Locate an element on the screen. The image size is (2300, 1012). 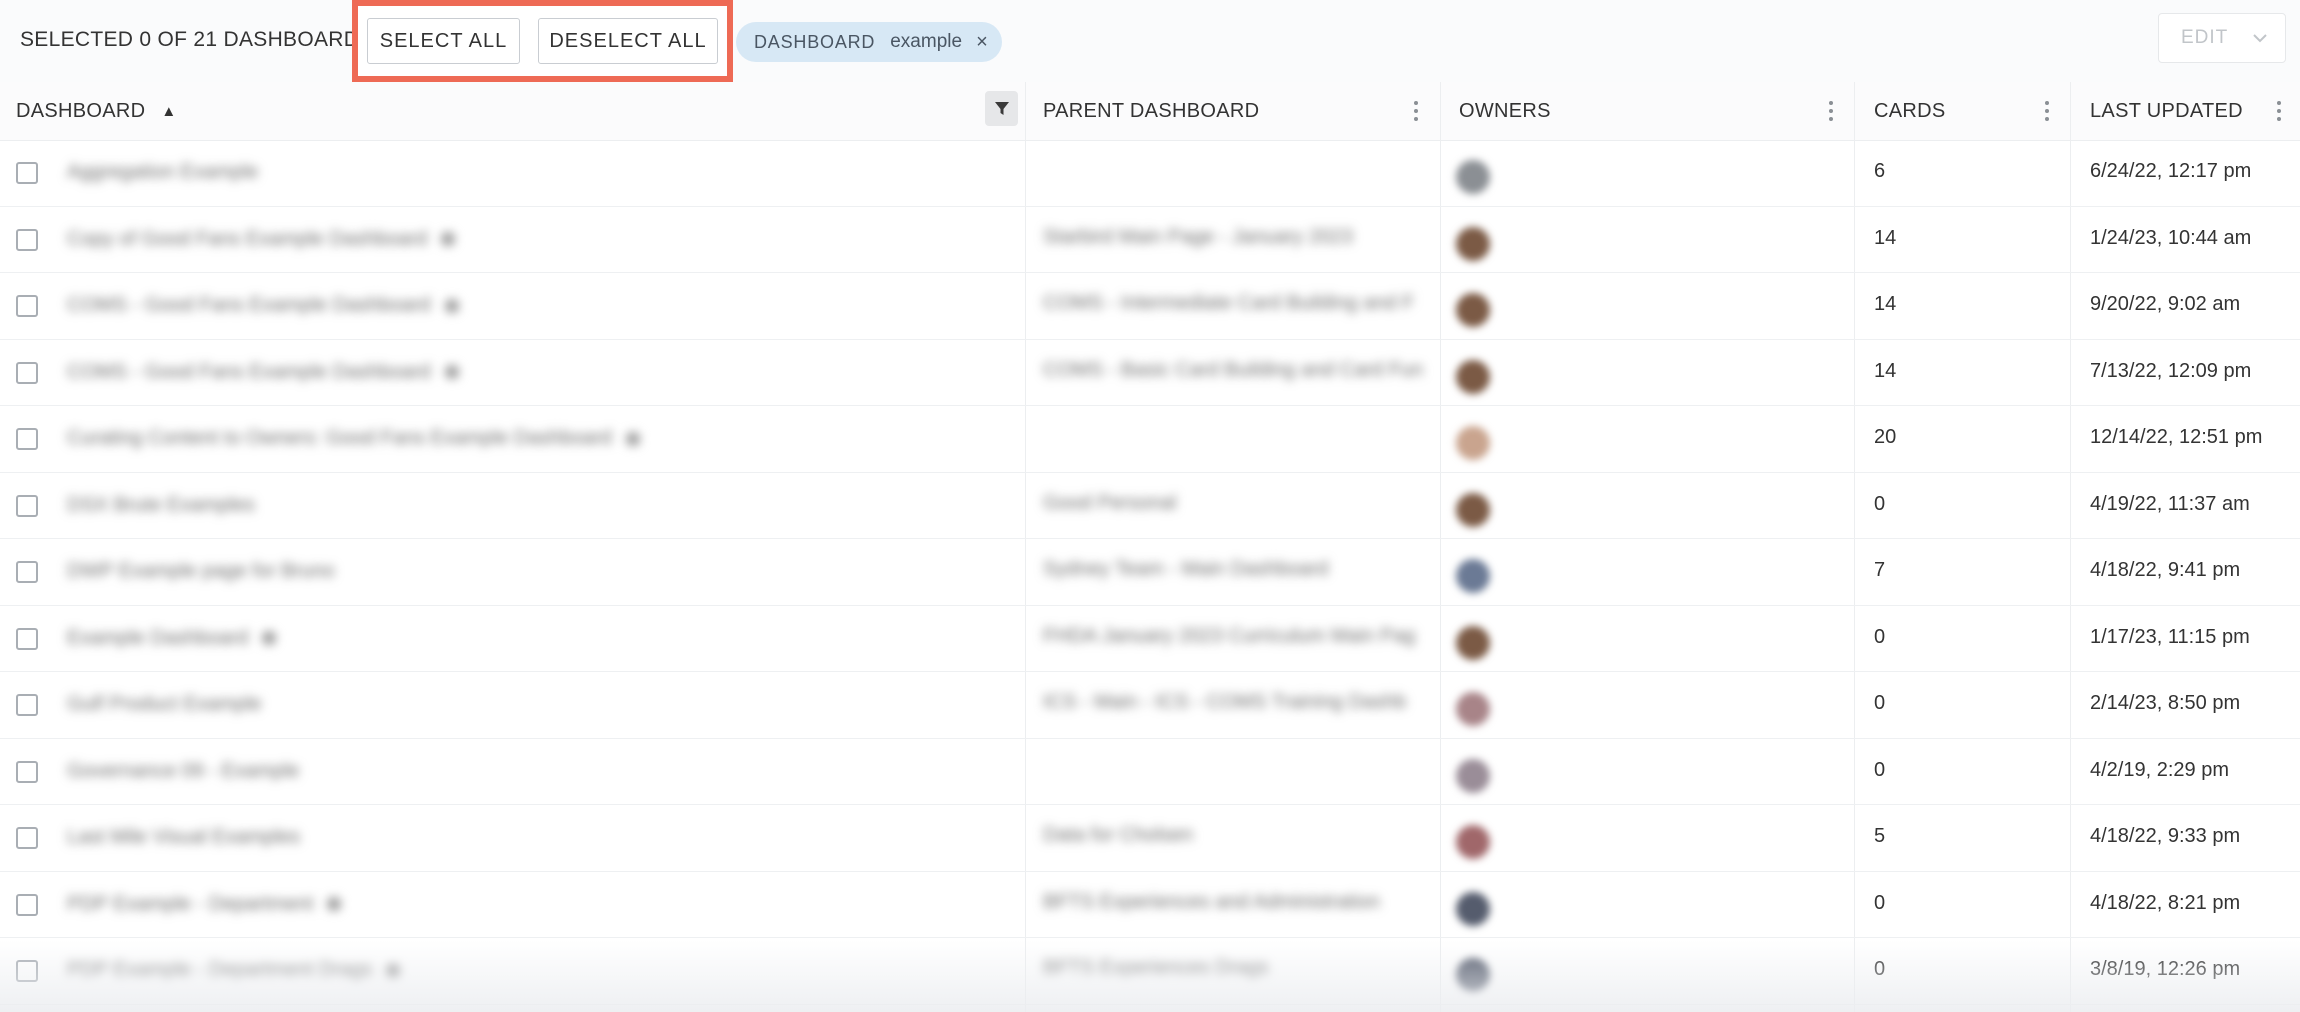
dashboard-name-link: PDP Example - Department Drags is located at coordinates (234, 970).